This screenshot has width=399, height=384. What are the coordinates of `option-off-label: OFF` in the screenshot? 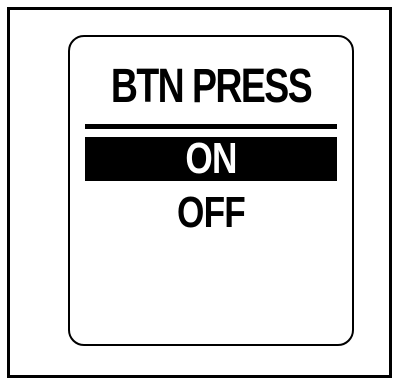 It's located at (211, 212).